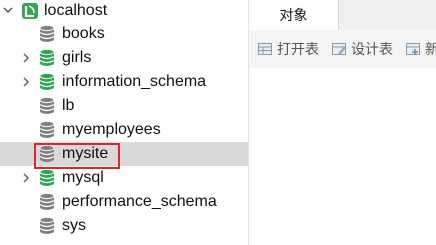 The width and height of the screenshot is (436, 245). What do you see at coordinates (294, 15) in the screenshot?
I see `tab-objects: 对象` at bounding box center [294, 15].